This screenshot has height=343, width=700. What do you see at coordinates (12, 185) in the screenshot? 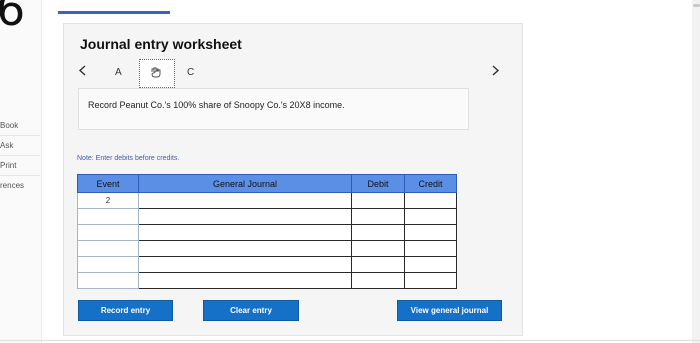
I see `sidebar-item-references: rences` at bounding box center [12, 185].